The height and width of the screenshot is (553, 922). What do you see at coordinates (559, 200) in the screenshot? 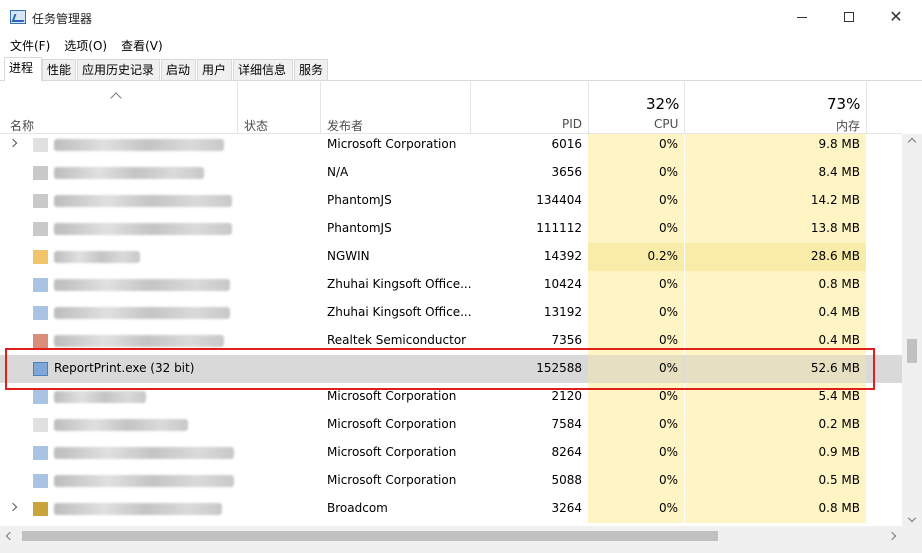
I see `pid-cell: 134404` at bounding box center [559, 200].